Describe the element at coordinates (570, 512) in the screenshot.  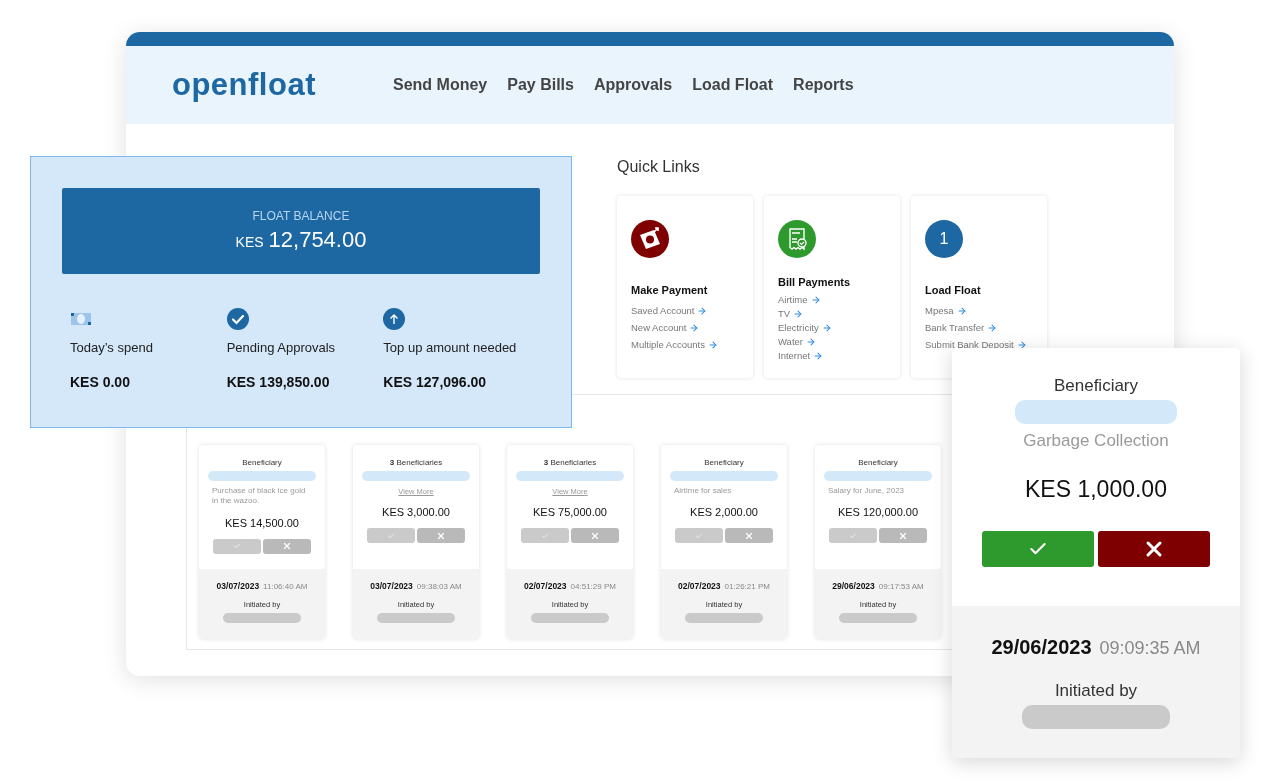
I see `payment-amount: KES 75,000.00` at that location.